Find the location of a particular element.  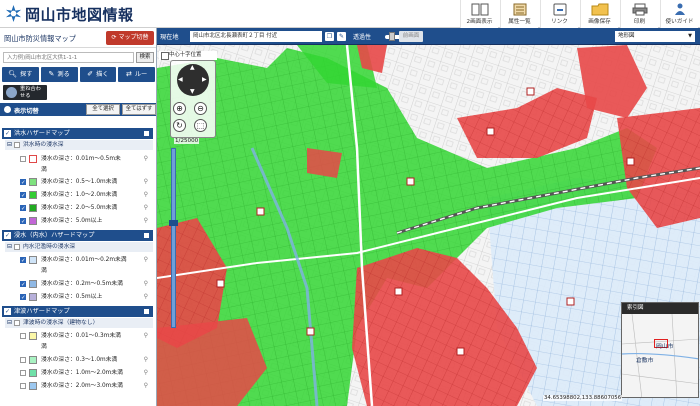

legend-item: 浸水の深さ：1.0m～2.0m未満 ⚲ is located at coordinates (87, 373).